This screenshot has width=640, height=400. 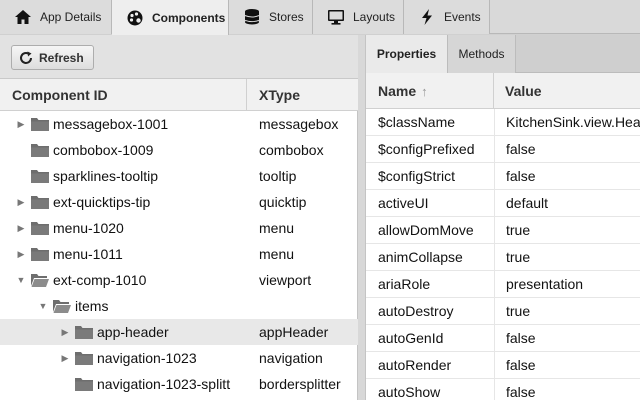 I want to click on tab-label: Layouts, so click(x=374, y=17).